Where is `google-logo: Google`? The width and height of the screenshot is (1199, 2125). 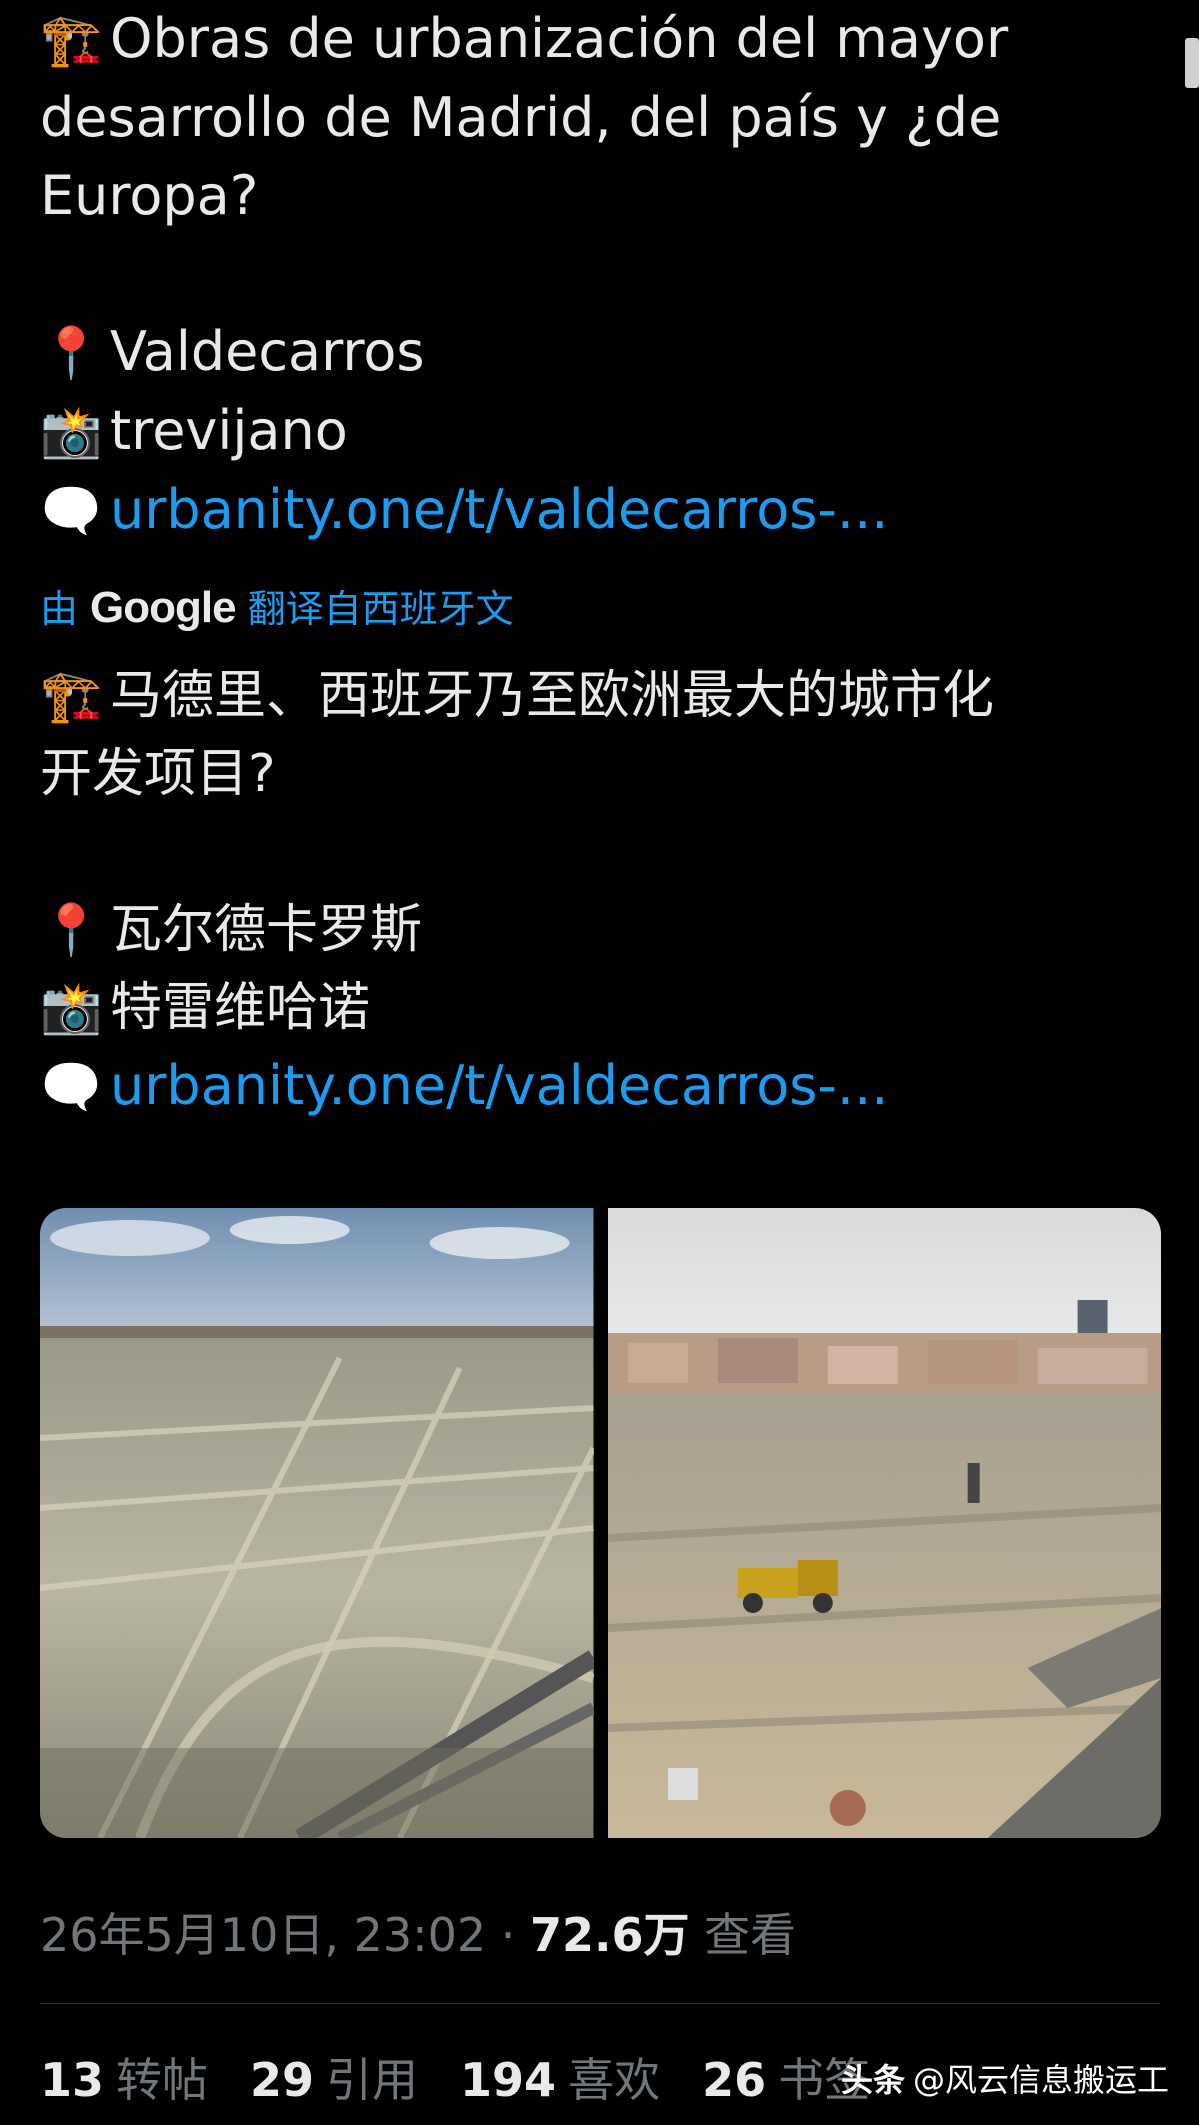
google-logo: Google is located at coordinates (163, 607).